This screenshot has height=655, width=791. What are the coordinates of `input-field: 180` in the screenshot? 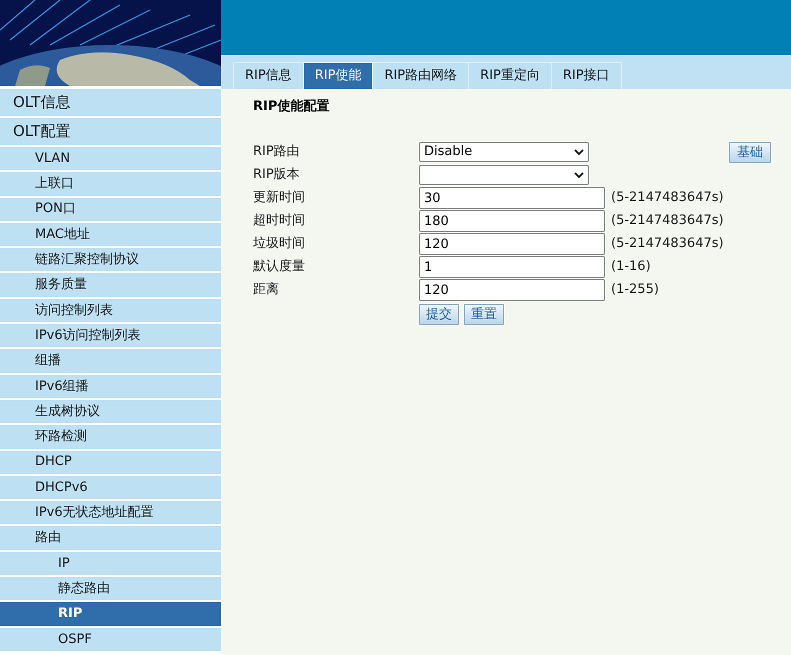 It's located at (512, 221).